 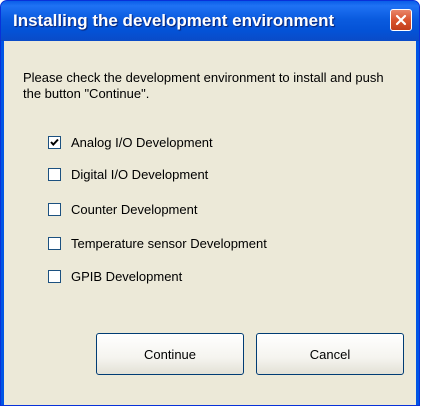 What do you see at coordinates (54, 276) in the screenshot?
I see `gpib-checkbox` at bounding box center [54, 276].